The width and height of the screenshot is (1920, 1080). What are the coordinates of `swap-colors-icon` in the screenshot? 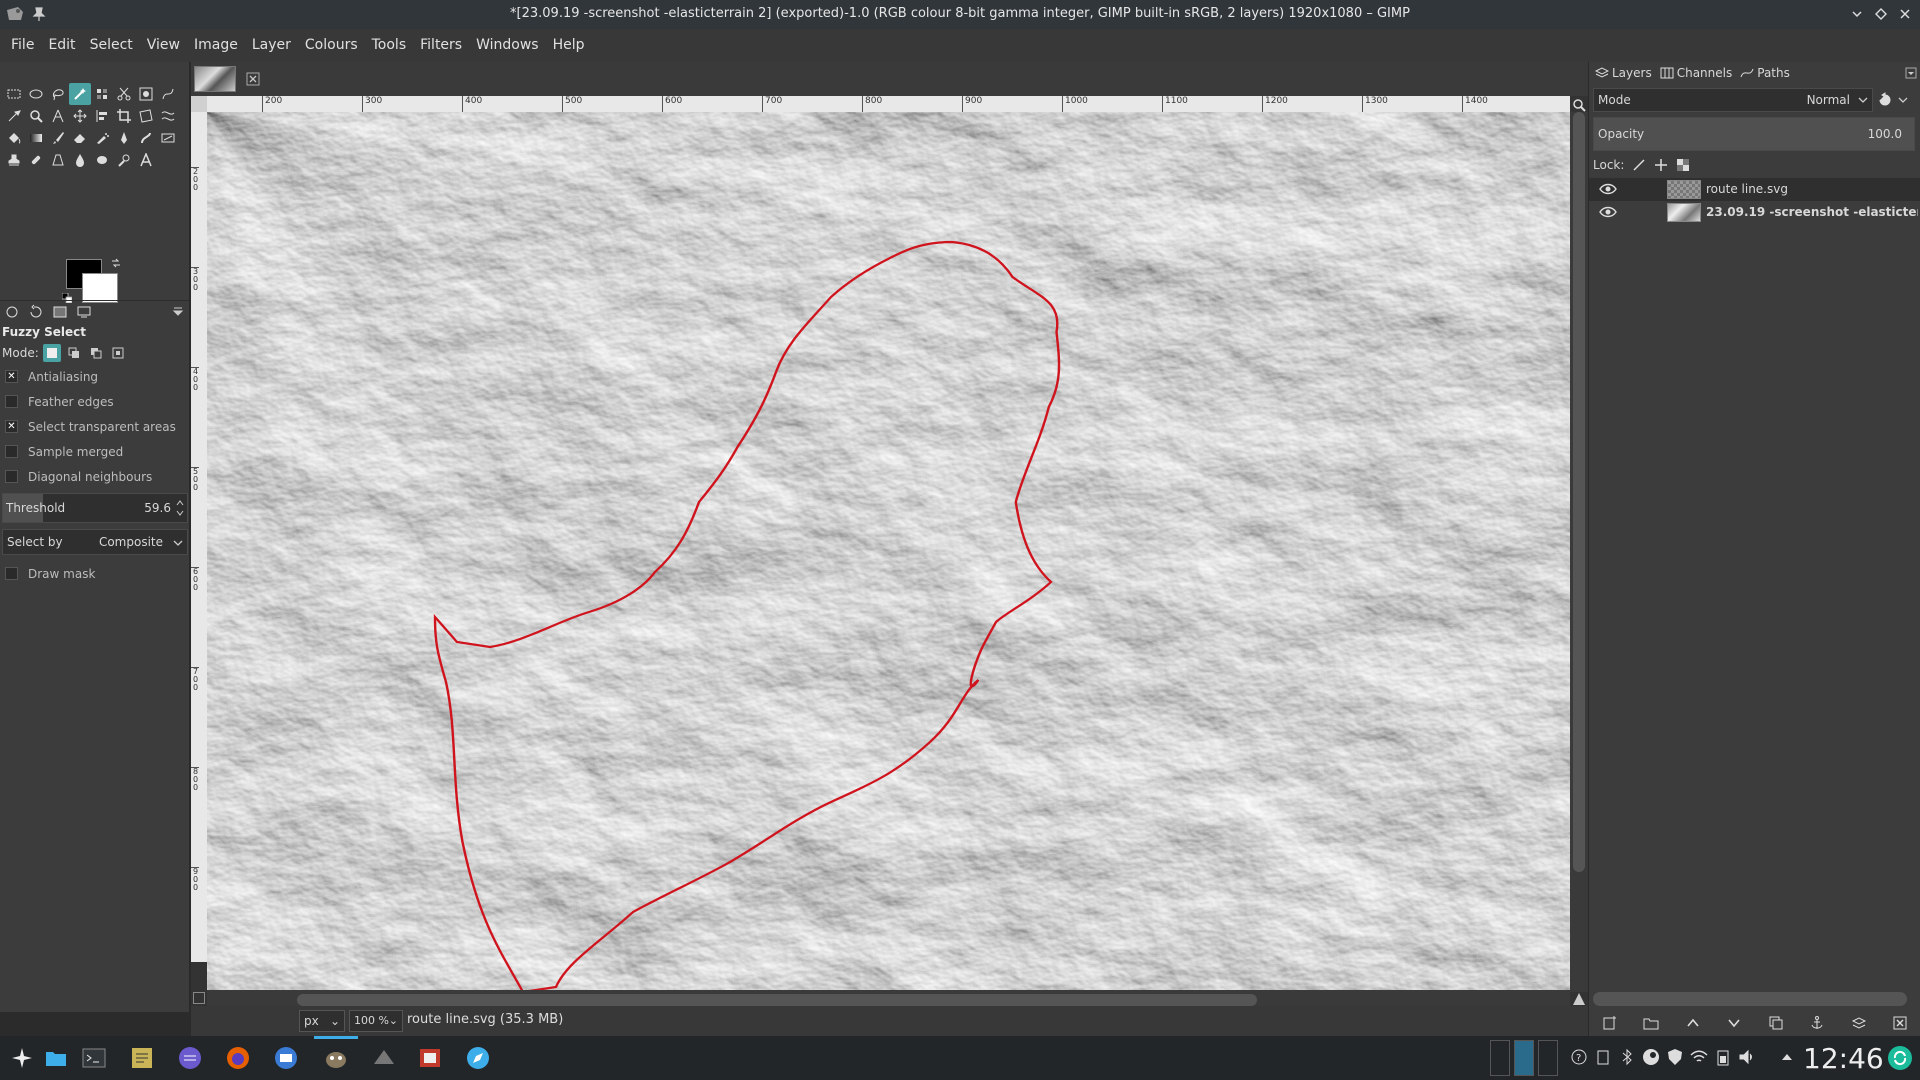 It's located at (116, 263).